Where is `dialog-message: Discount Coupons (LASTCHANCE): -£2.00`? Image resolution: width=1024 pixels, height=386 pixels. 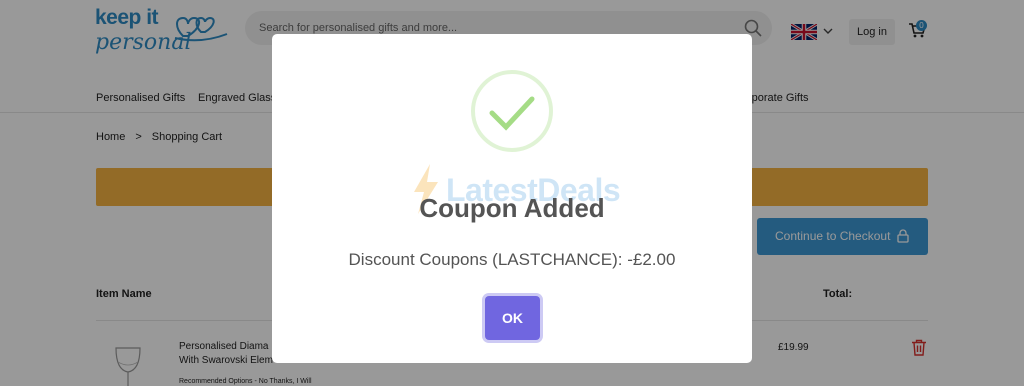 dialog-message: Discount Coupons (LASTCHANCE): -£2.00 is located at coordinates (512, 259).